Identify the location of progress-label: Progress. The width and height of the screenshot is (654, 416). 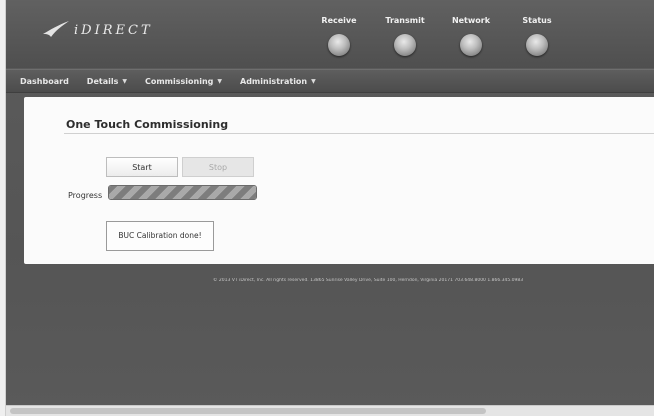
(85, 195).